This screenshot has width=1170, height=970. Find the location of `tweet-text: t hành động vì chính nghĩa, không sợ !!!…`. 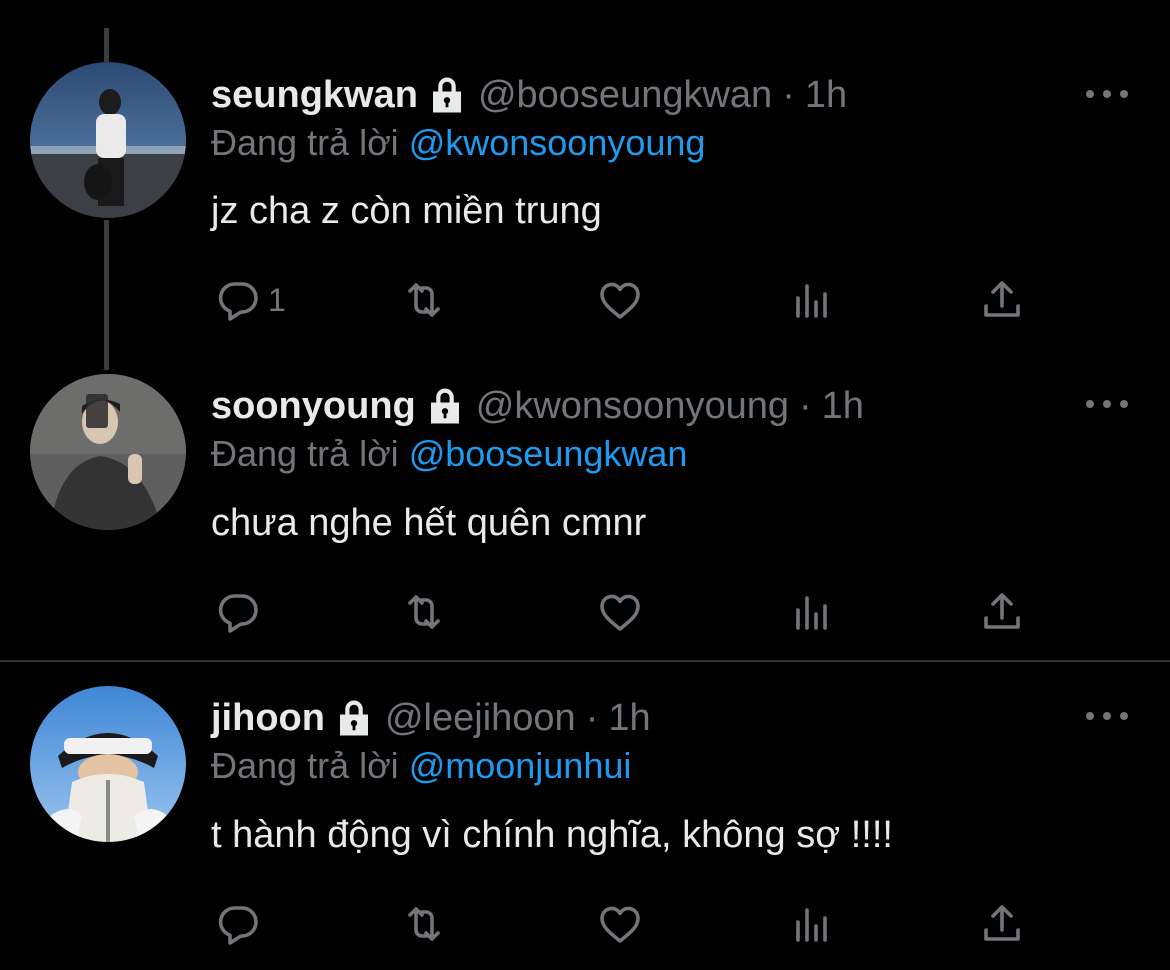

tweet-text: t hành động vì chính nghĩa, không sợ !!!… is located at coordinates (552, 835).